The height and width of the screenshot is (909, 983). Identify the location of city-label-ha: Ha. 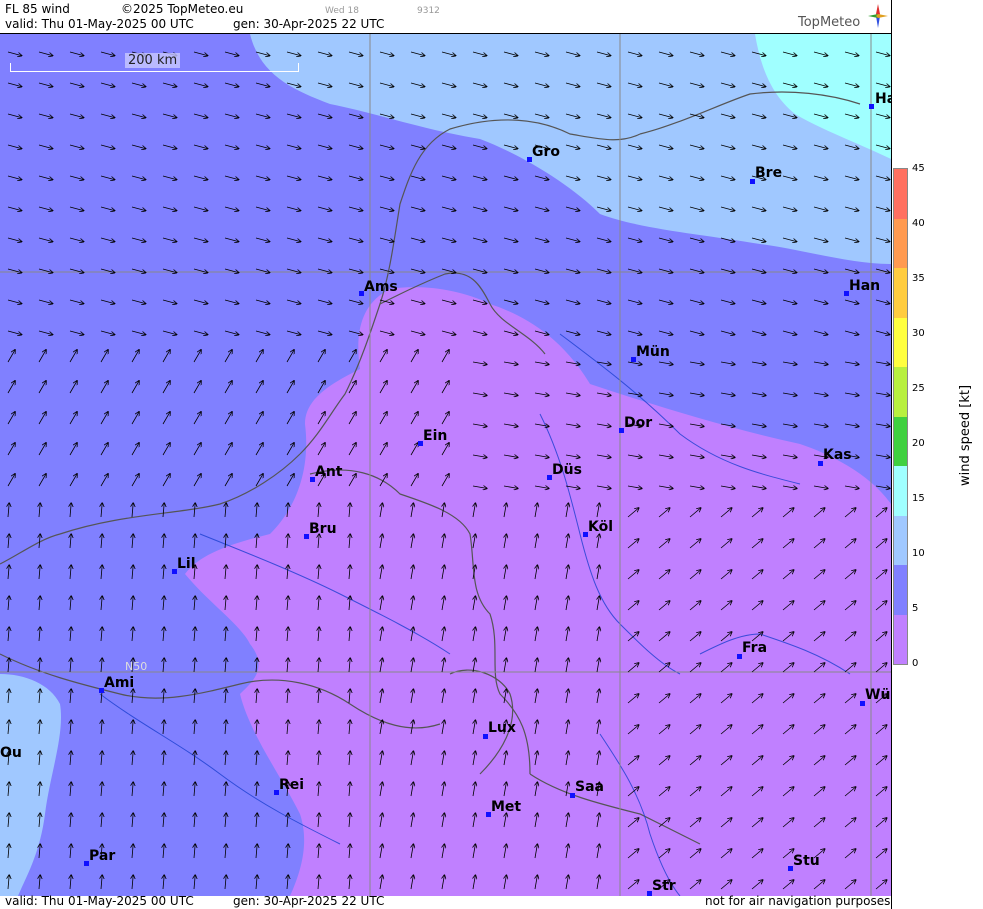
(883, 99).